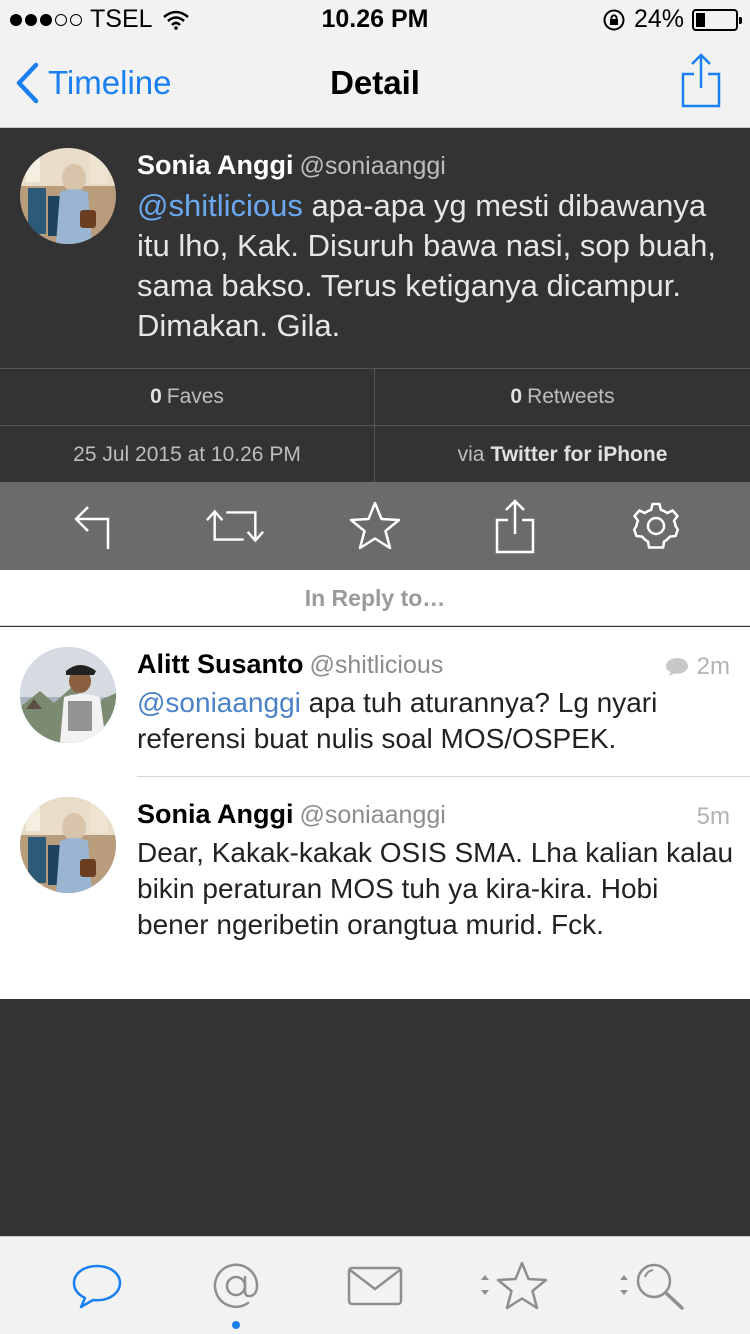 The width and height of the screenshot is (750, 1334). I want to click on gear-icon, so click(655, 525).